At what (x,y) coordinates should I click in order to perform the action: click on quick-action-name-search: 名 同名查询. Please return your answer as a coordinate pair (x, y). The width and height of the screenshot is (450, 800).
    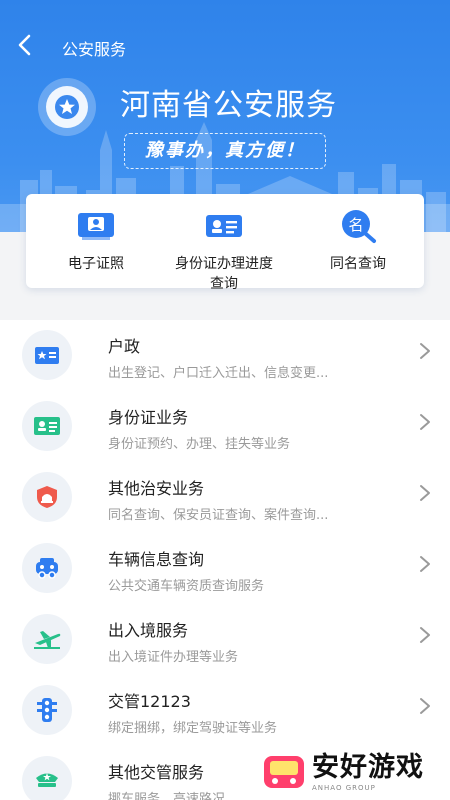
    Looking at the image, I should click on (358, 241).